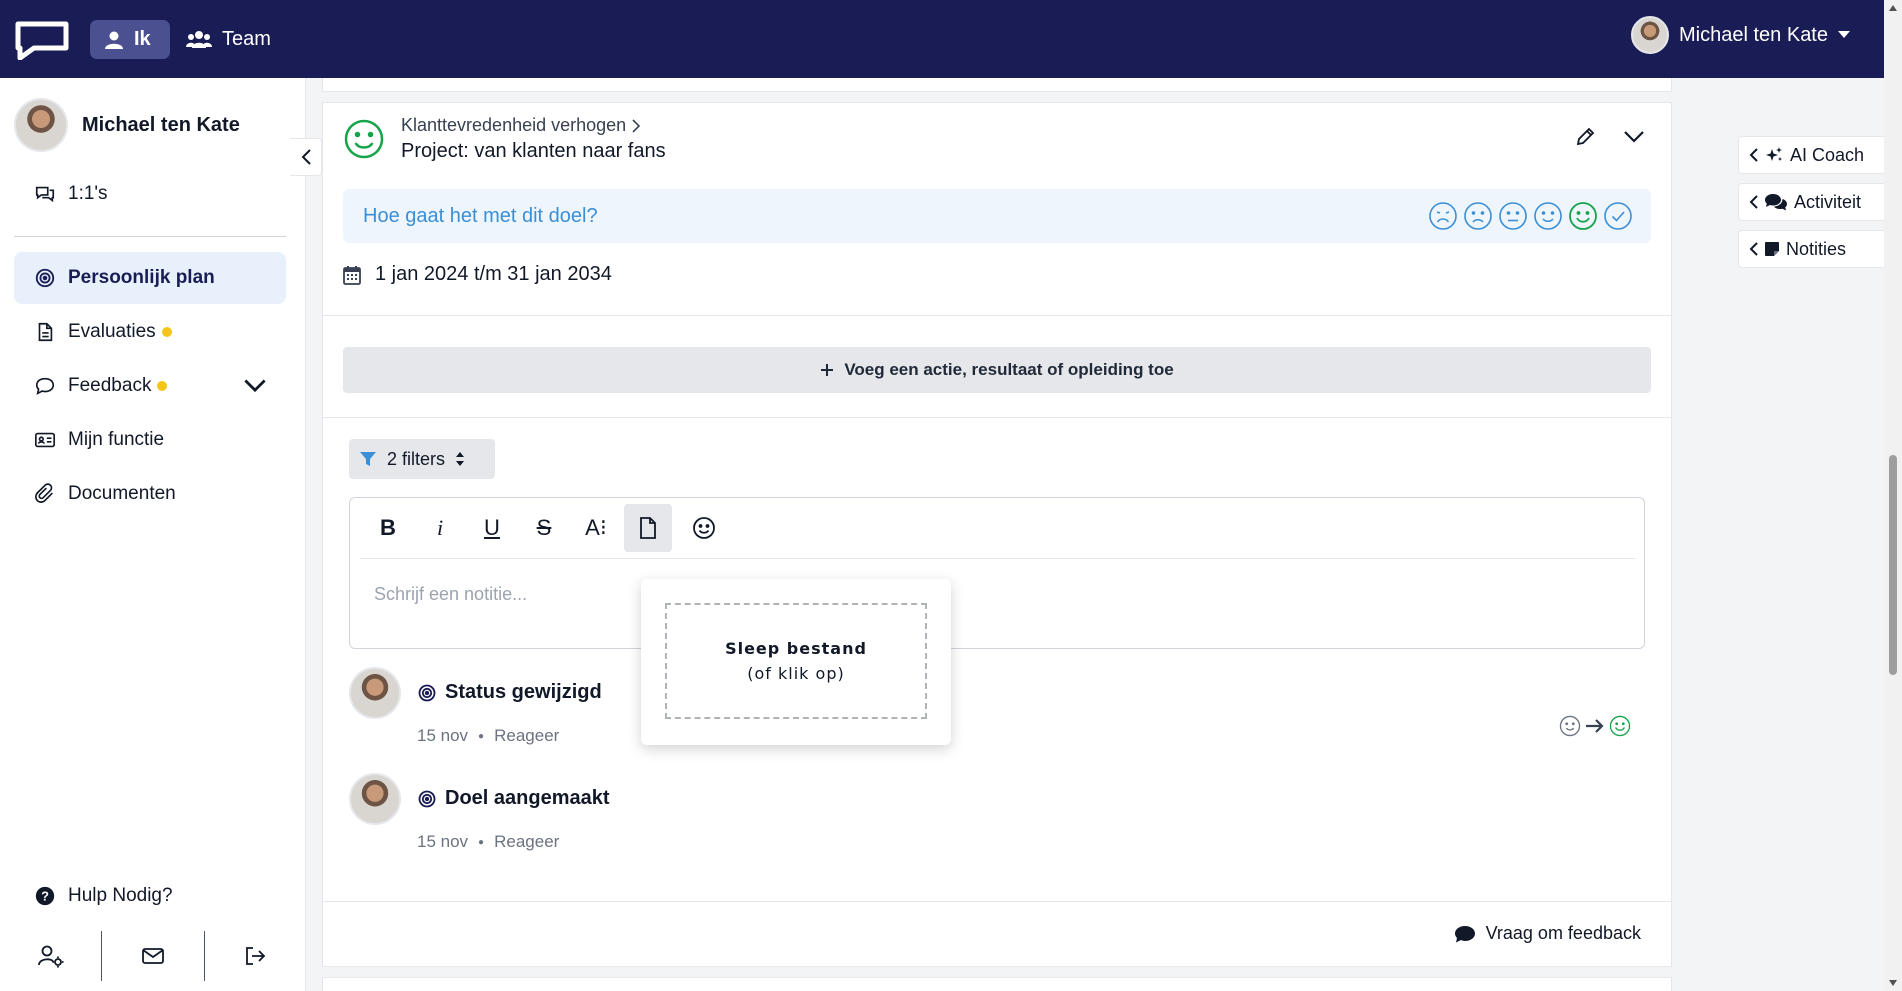 Image resolution: width=1902 pixels, height=991 pixels. I want to click on logout-button, so click(254, 956).